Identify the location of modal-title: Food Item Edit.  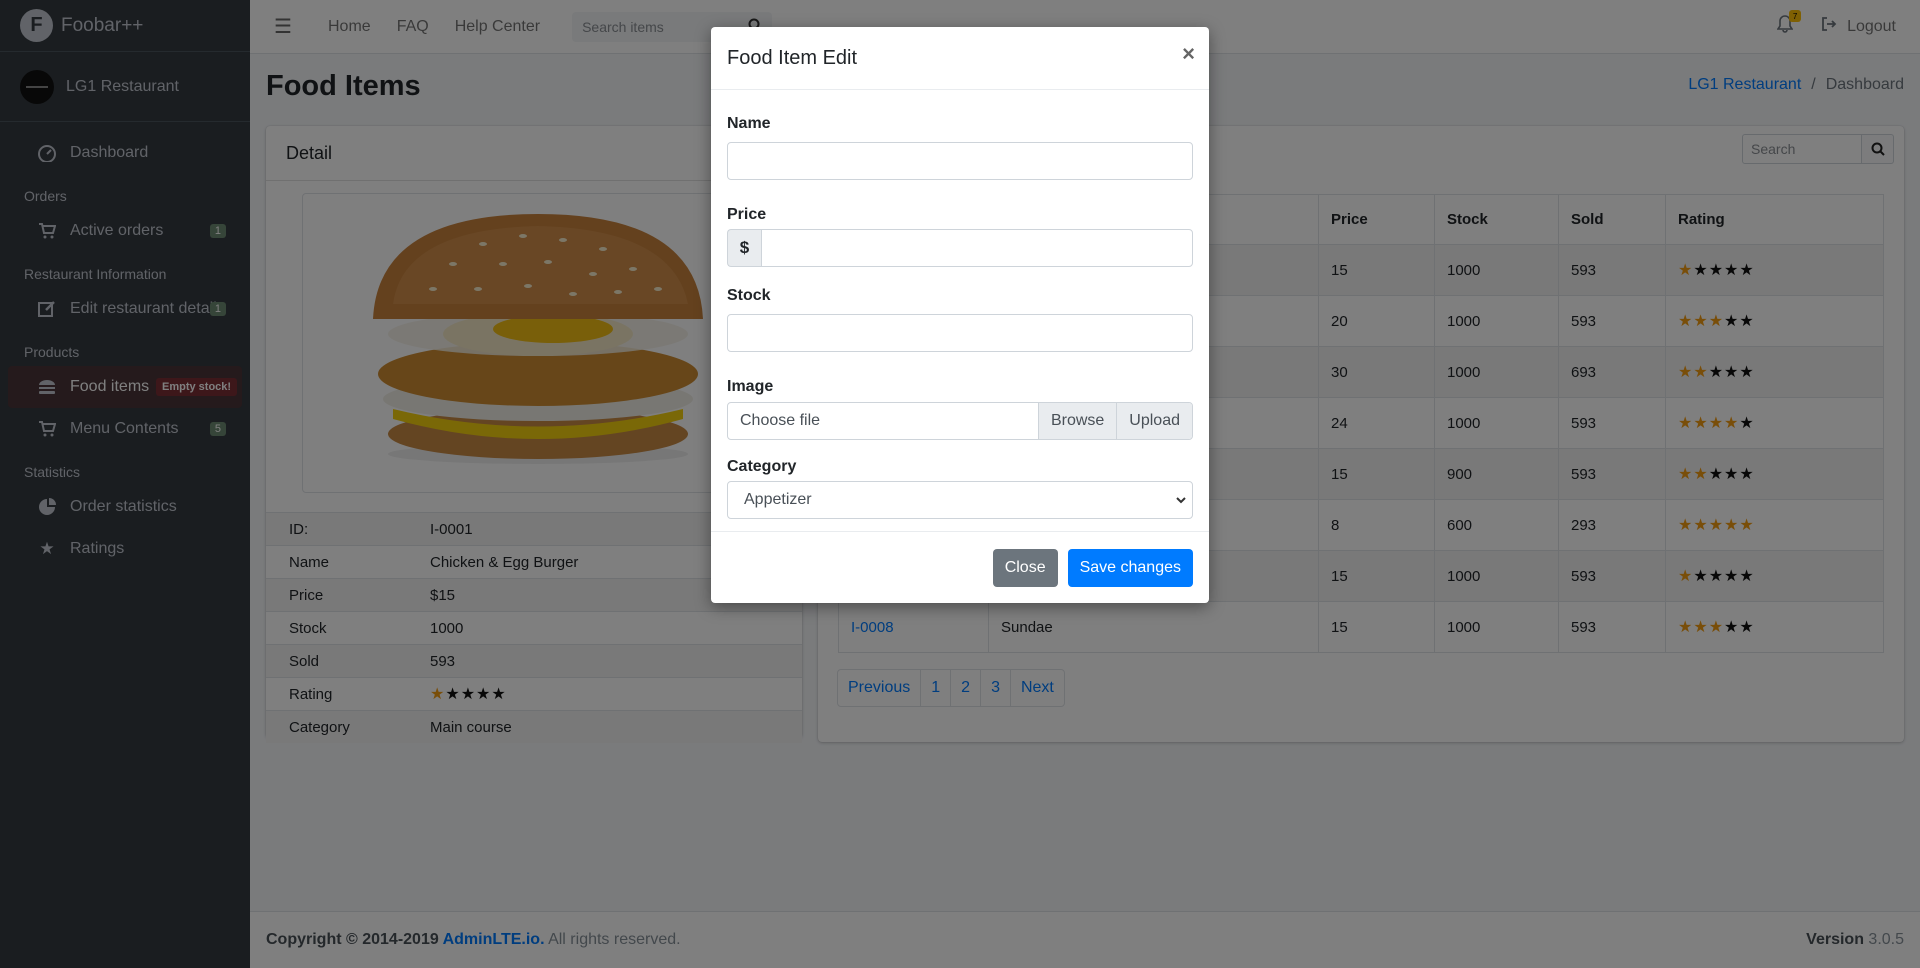
(792, 57).